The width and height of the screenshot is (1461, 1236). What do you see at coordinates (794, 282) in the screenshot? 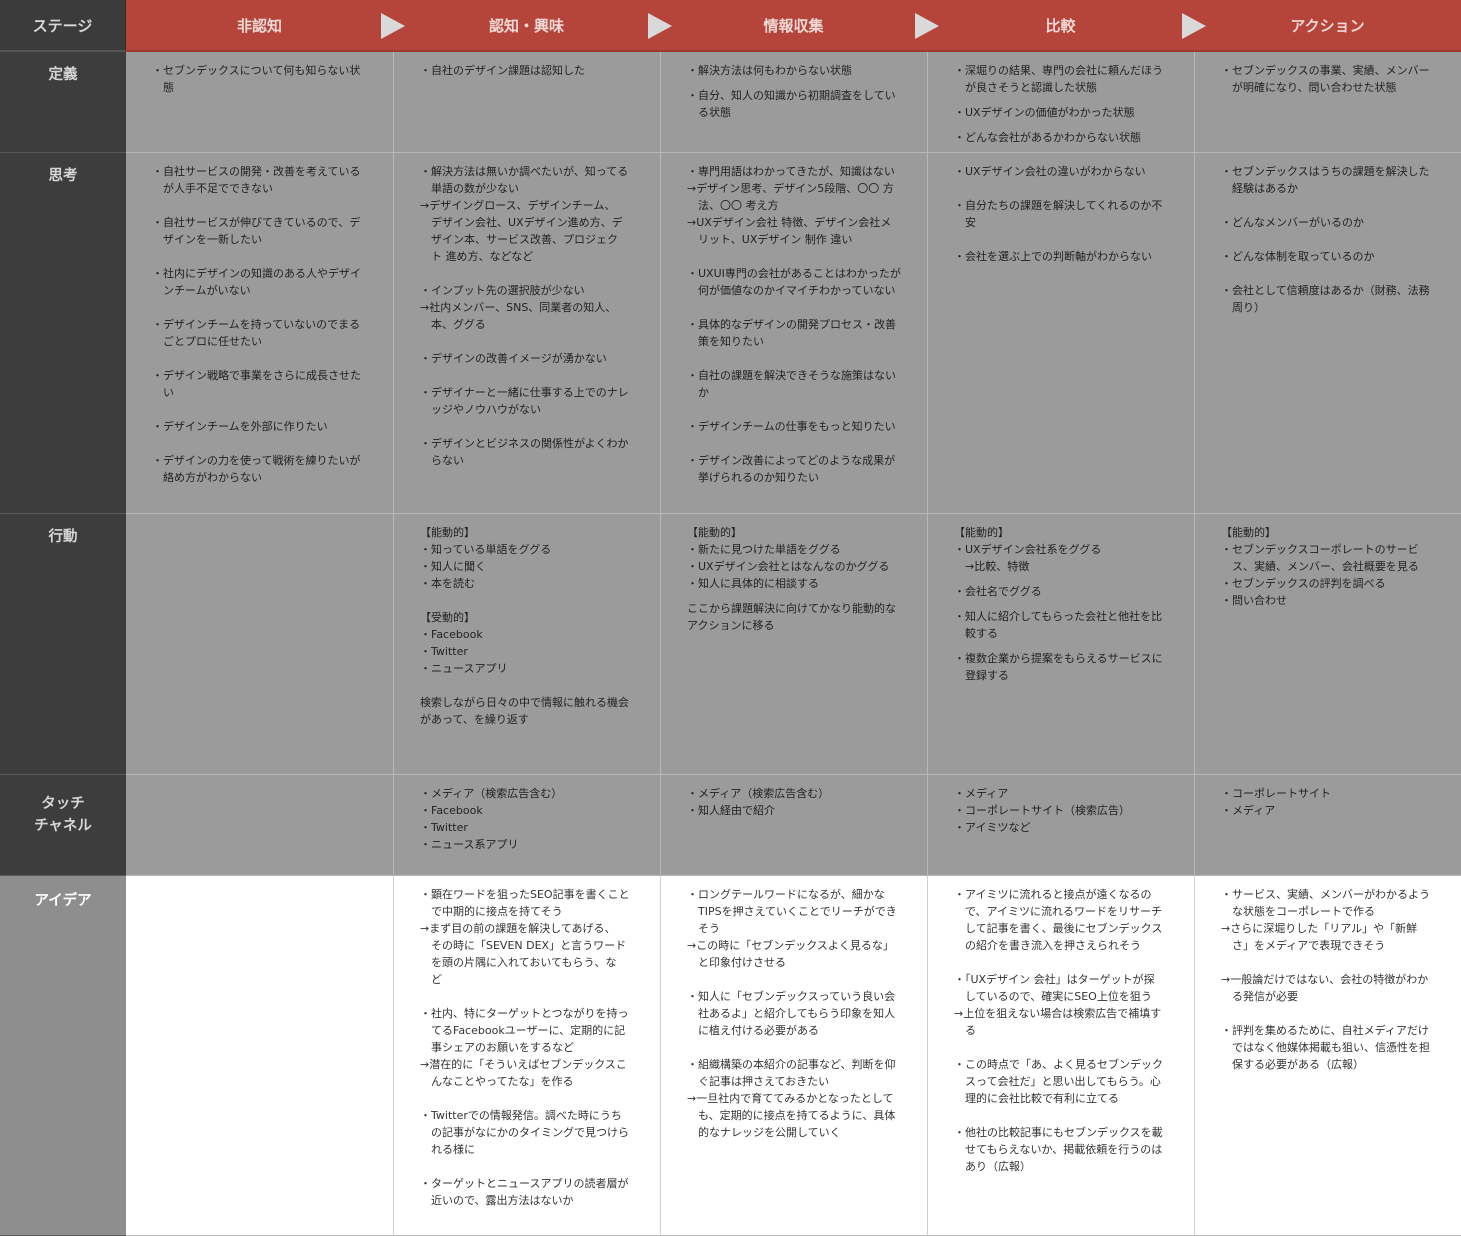
I see `cell-item: ・UXUI専門の会社があることはわかったが 何が価値なのかイマイチわかっていない` at bounding box center [794, 282].